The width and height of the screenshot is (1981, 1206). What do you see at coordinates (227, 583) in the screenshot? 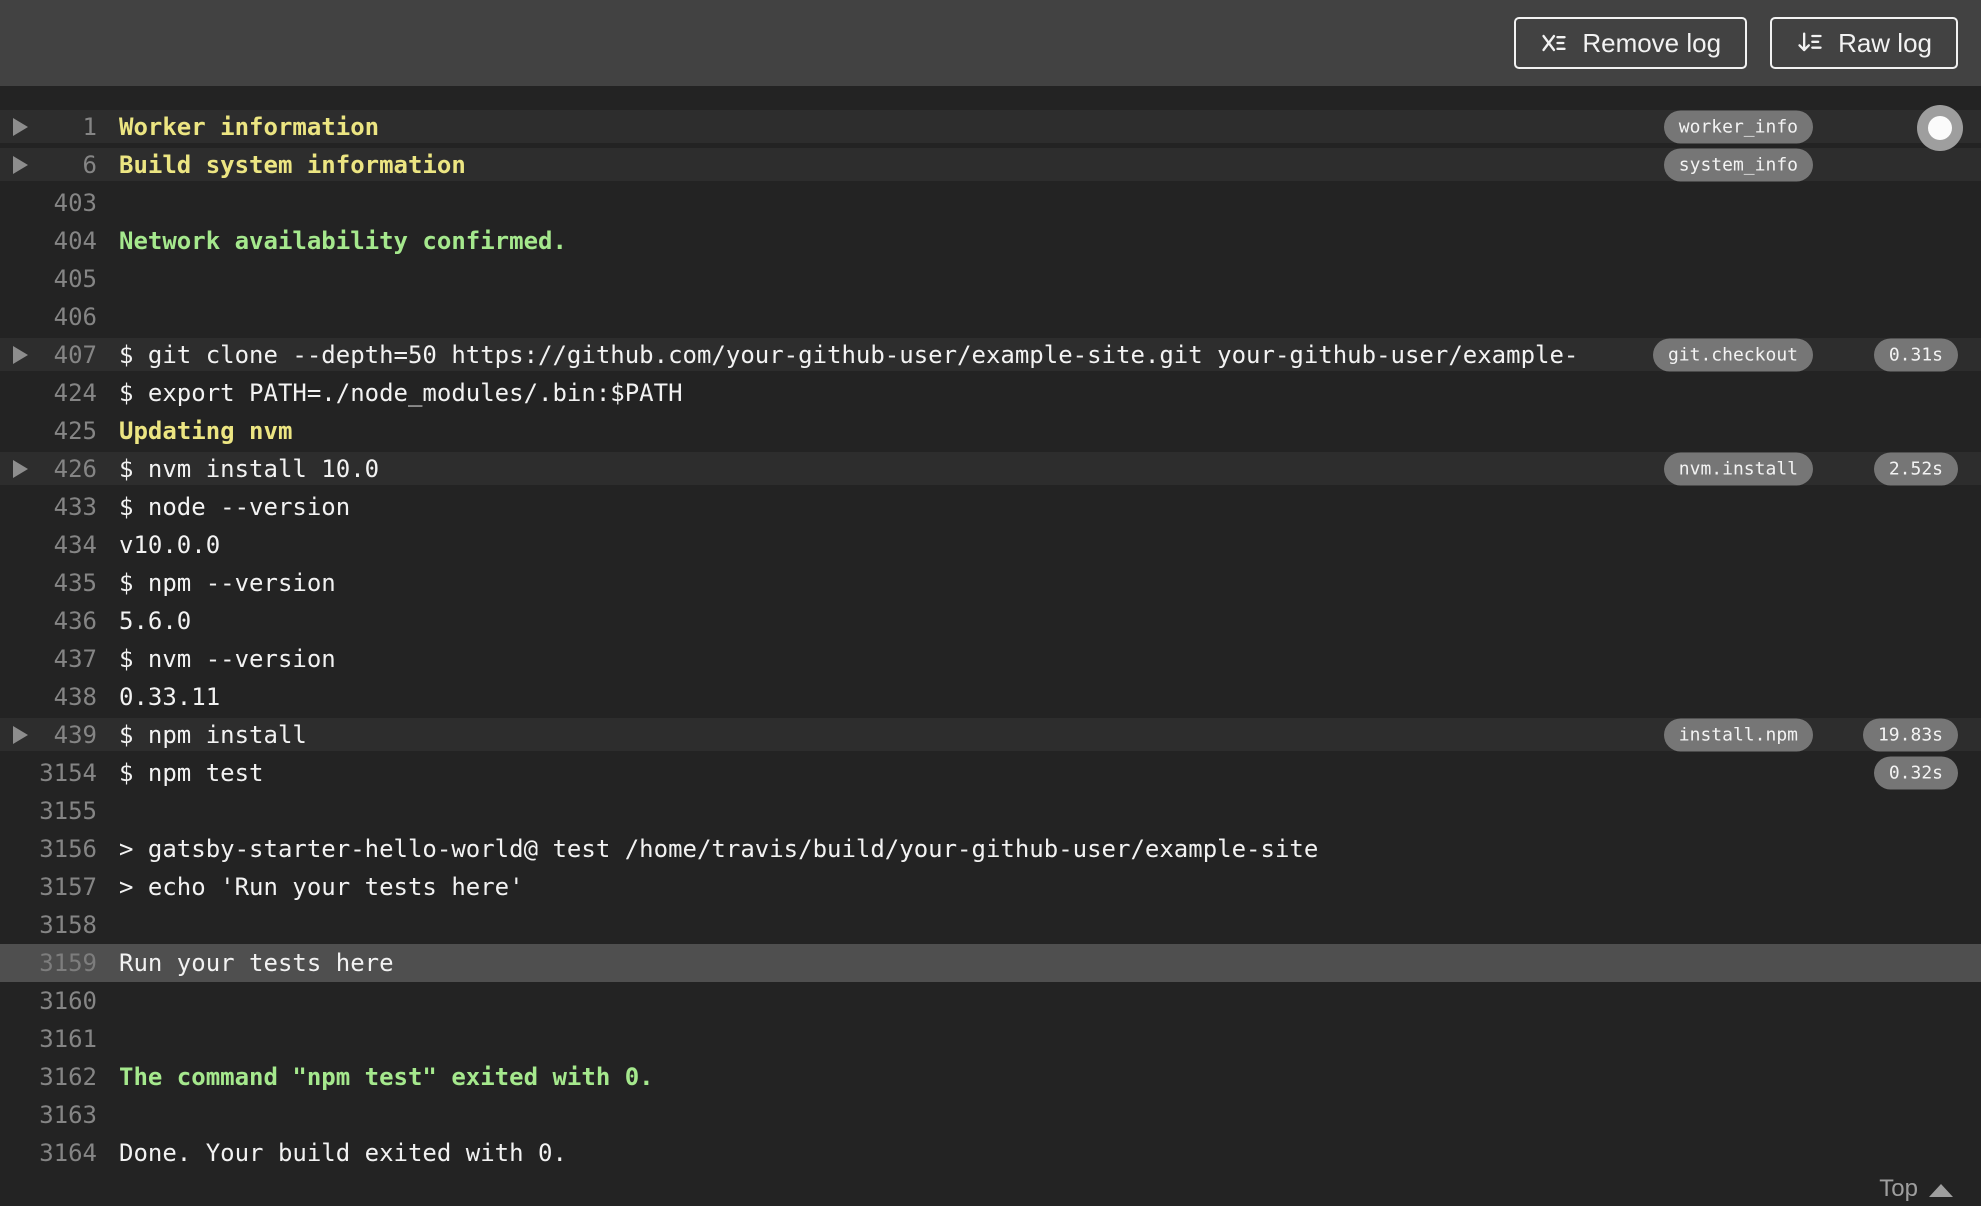
I see `log-text: $ npm --version` at bounding box center [227, 583].